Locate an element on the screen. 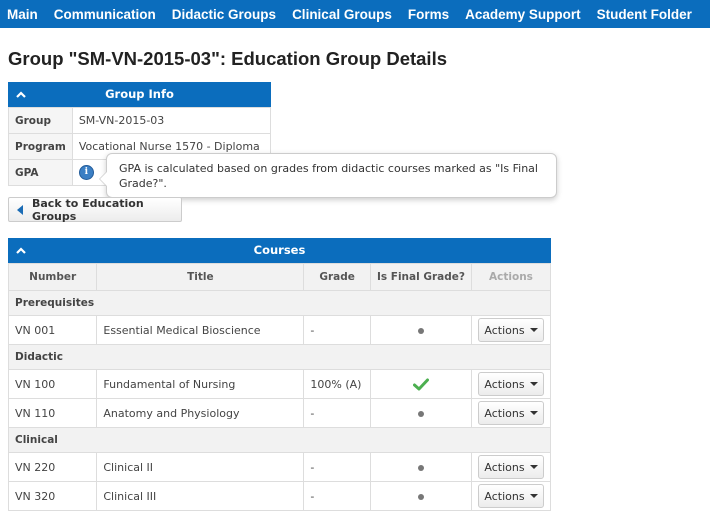 Image resolution: width=710 pixels, height=514 pixels. col-title: Title is located at coordinates (200, 277).